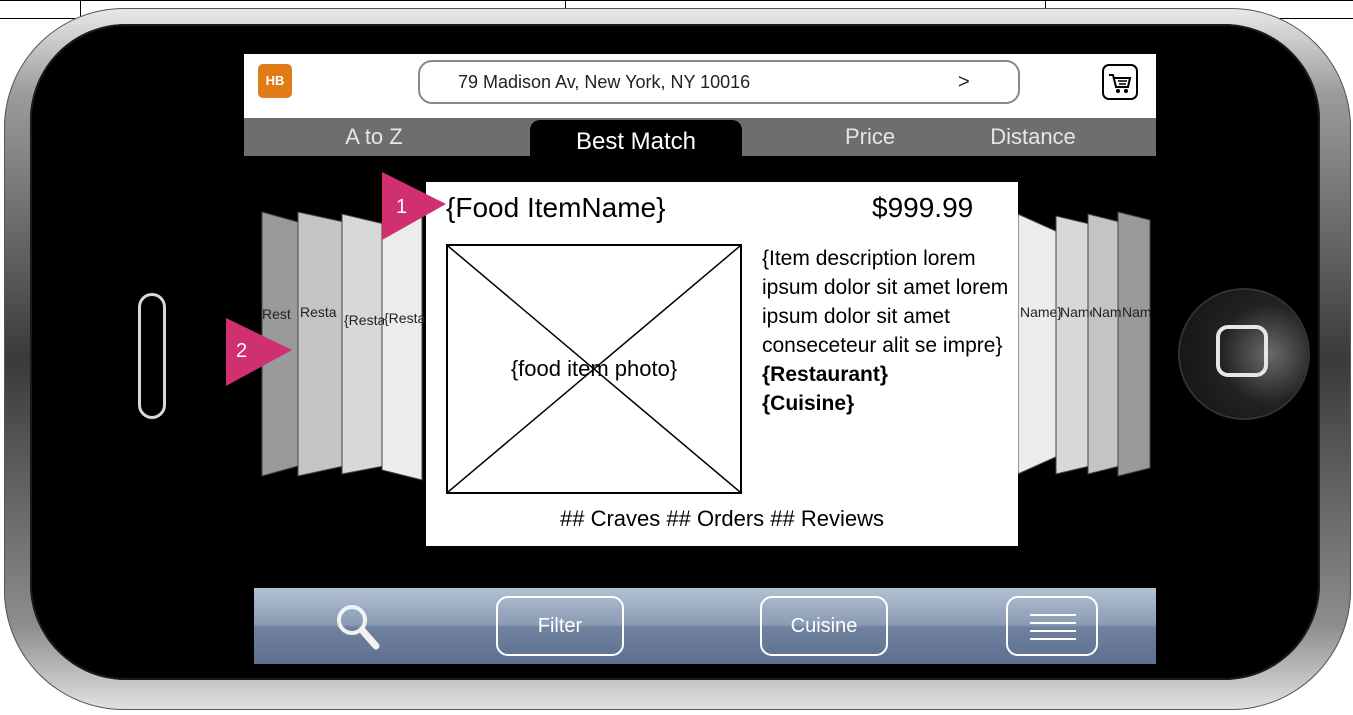 This screenshot has width=1353, height=715. What do you see at coordinates (374, 137) in the screenshot?
I see `tab-a-to-z: A to Z` at bounding box center [374, 137].